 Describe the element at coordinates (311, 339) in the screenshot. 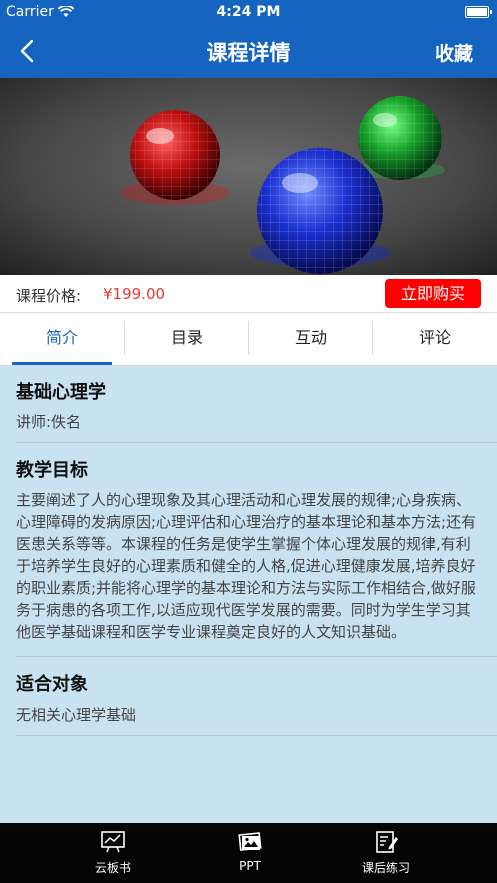

I see `tab-interaction: 互动` at that location.